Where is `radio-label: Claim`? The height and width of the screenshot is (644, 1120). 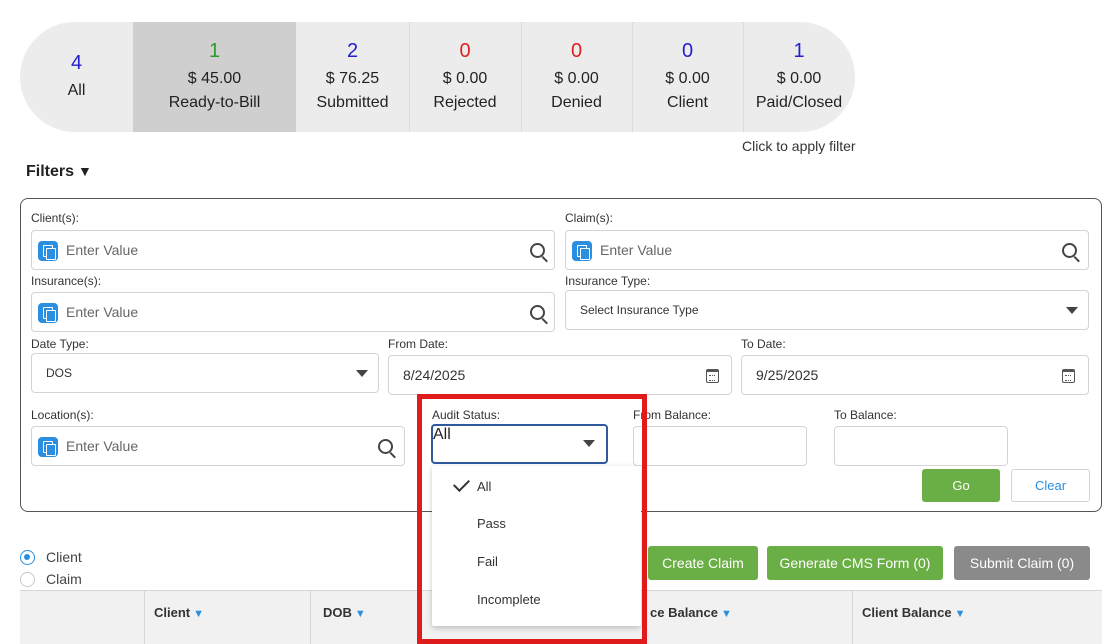 radio-label: Claim is located at coordinates (64, 579).